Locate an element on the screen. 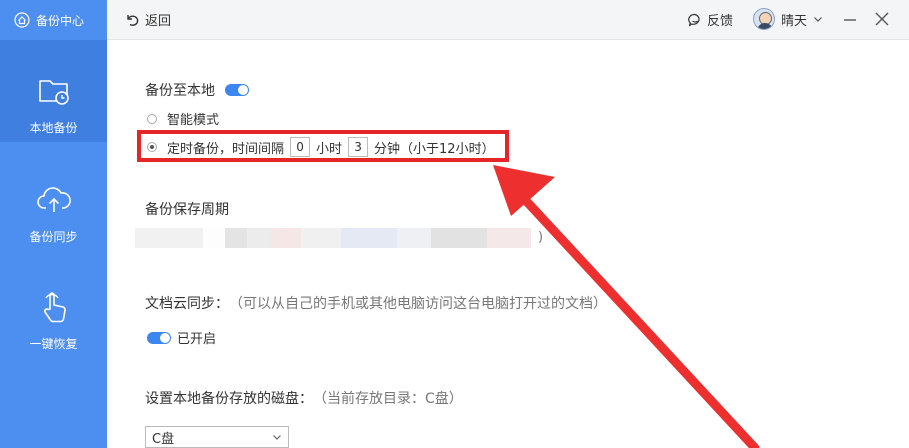  disk-select: C盘 is located at coordinates (217, 437).